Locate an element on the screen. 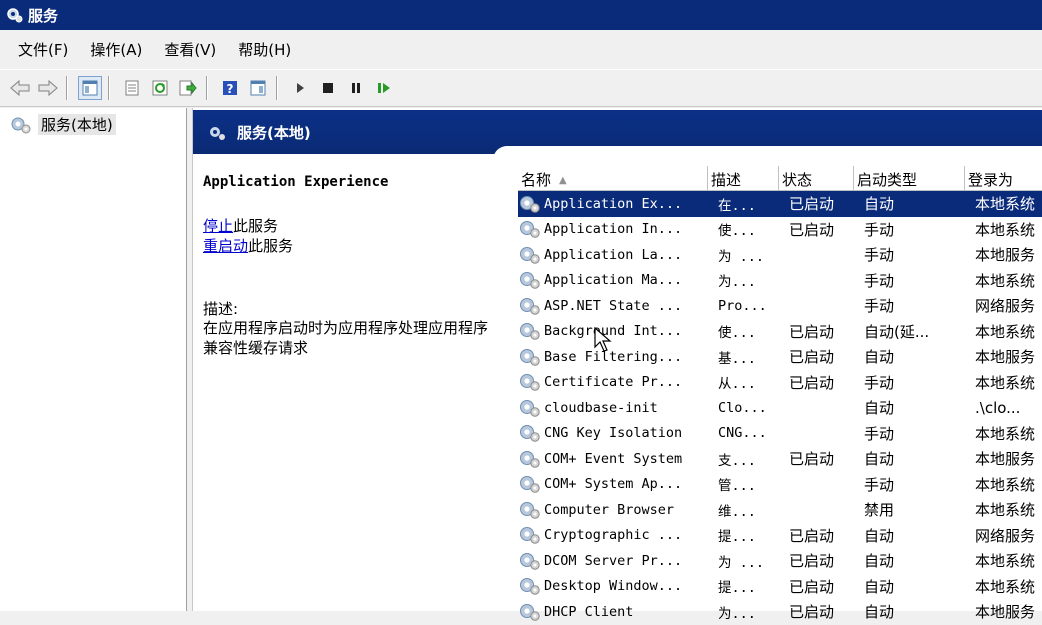 This screenshot has width=1042, height=625. forward-button is located at coordinates (48, 88).